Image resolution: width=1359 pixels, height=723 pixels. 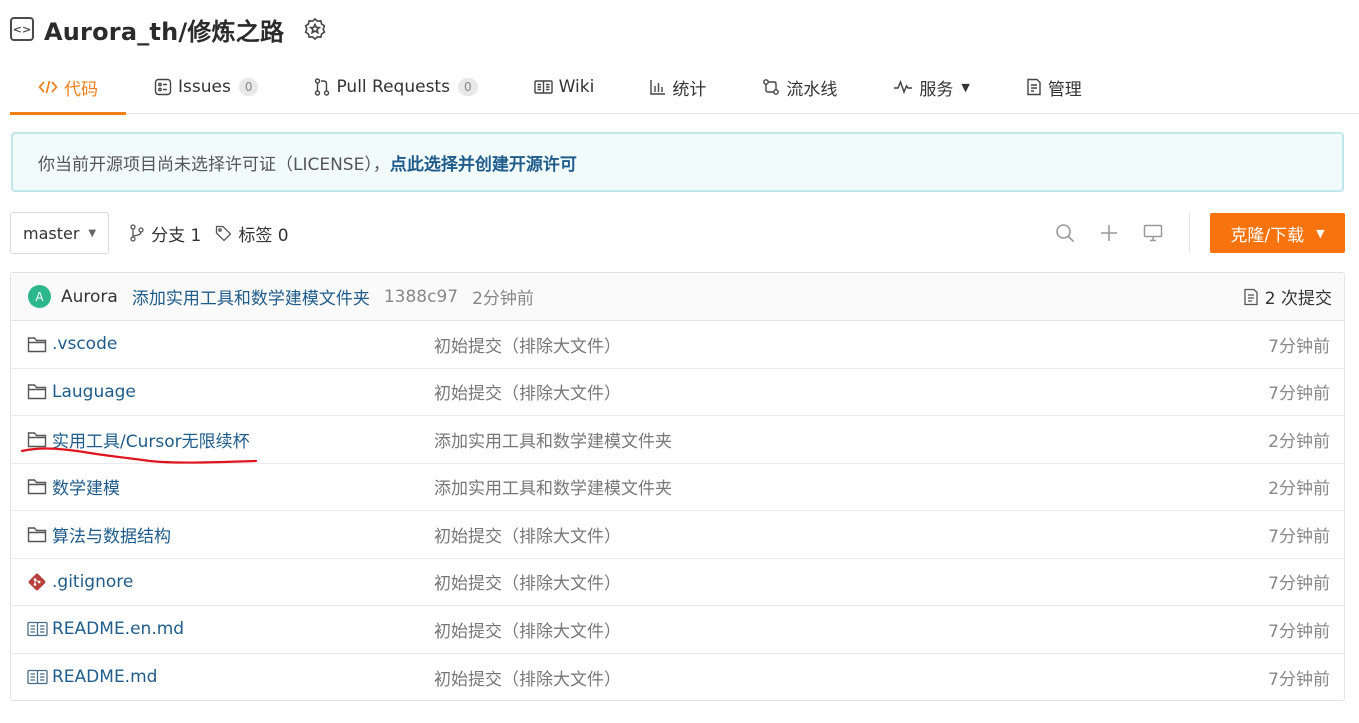 I want to click on add-file-button, so click(x=1109, y=233).